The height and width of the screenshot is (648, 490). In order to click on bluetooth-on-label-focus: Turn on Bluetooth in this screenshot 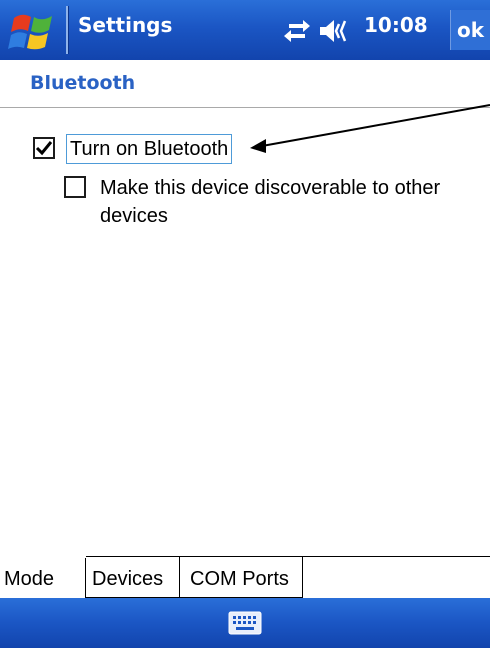, I will do `click(149, 149)`.